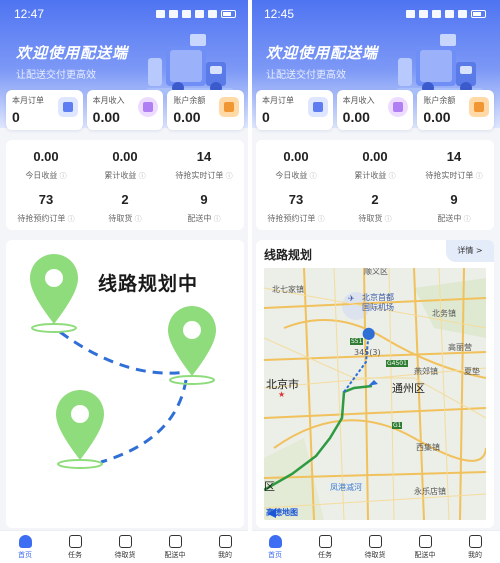  I want to click on welcome-title: 欢迎使用配送端, so click(72, 53).